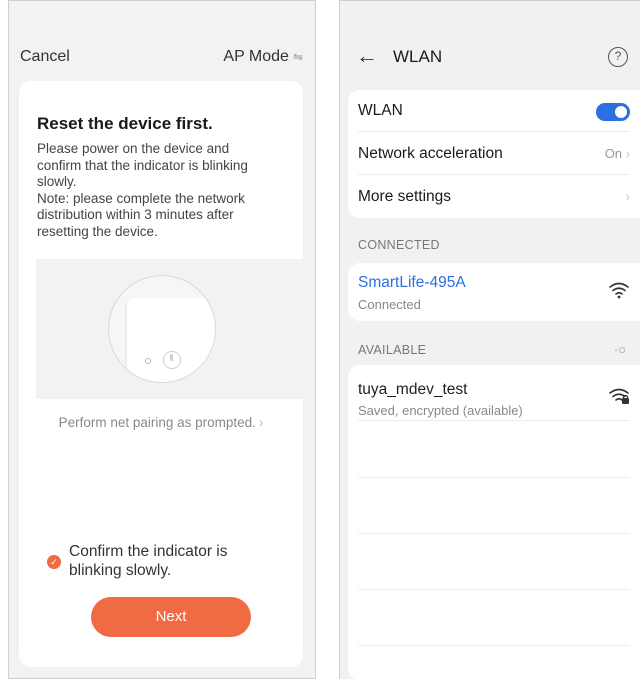 The width and height of the screenshot is (640, 679). Describe the element at coordinates (619, 290) in the screenshot. I see `wifi-signal-icon` at that location.